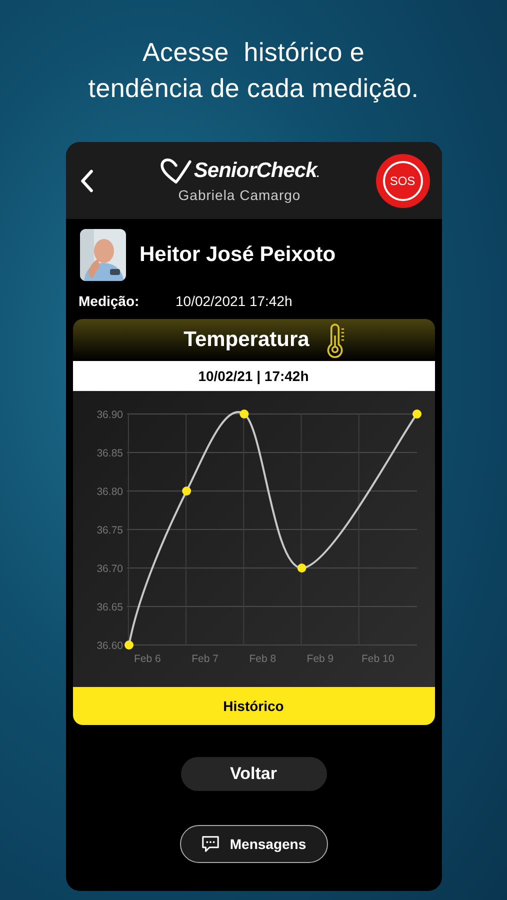  Describe the element at coordinates (254, 844) in the screenshot. I see `messages-button: Mensagens` at that location.